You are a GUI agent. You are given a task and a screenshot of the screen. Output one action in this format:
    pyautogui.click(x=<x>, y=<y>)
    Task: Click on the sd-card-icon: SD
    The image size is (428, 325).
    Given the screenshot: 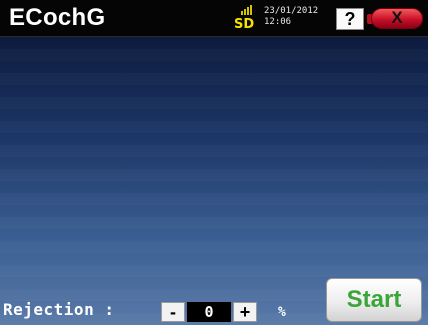 What is the action you would take?
    pyautogui.click(x=246, y=19)
    